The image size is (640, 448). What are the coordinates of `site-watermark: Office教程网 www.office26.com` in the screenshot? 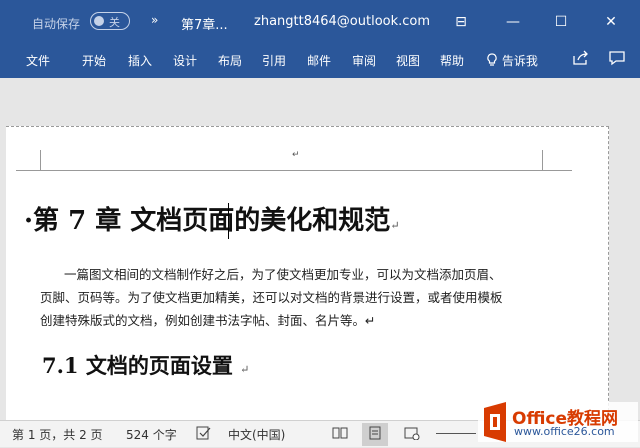 It's located at (558, 421).